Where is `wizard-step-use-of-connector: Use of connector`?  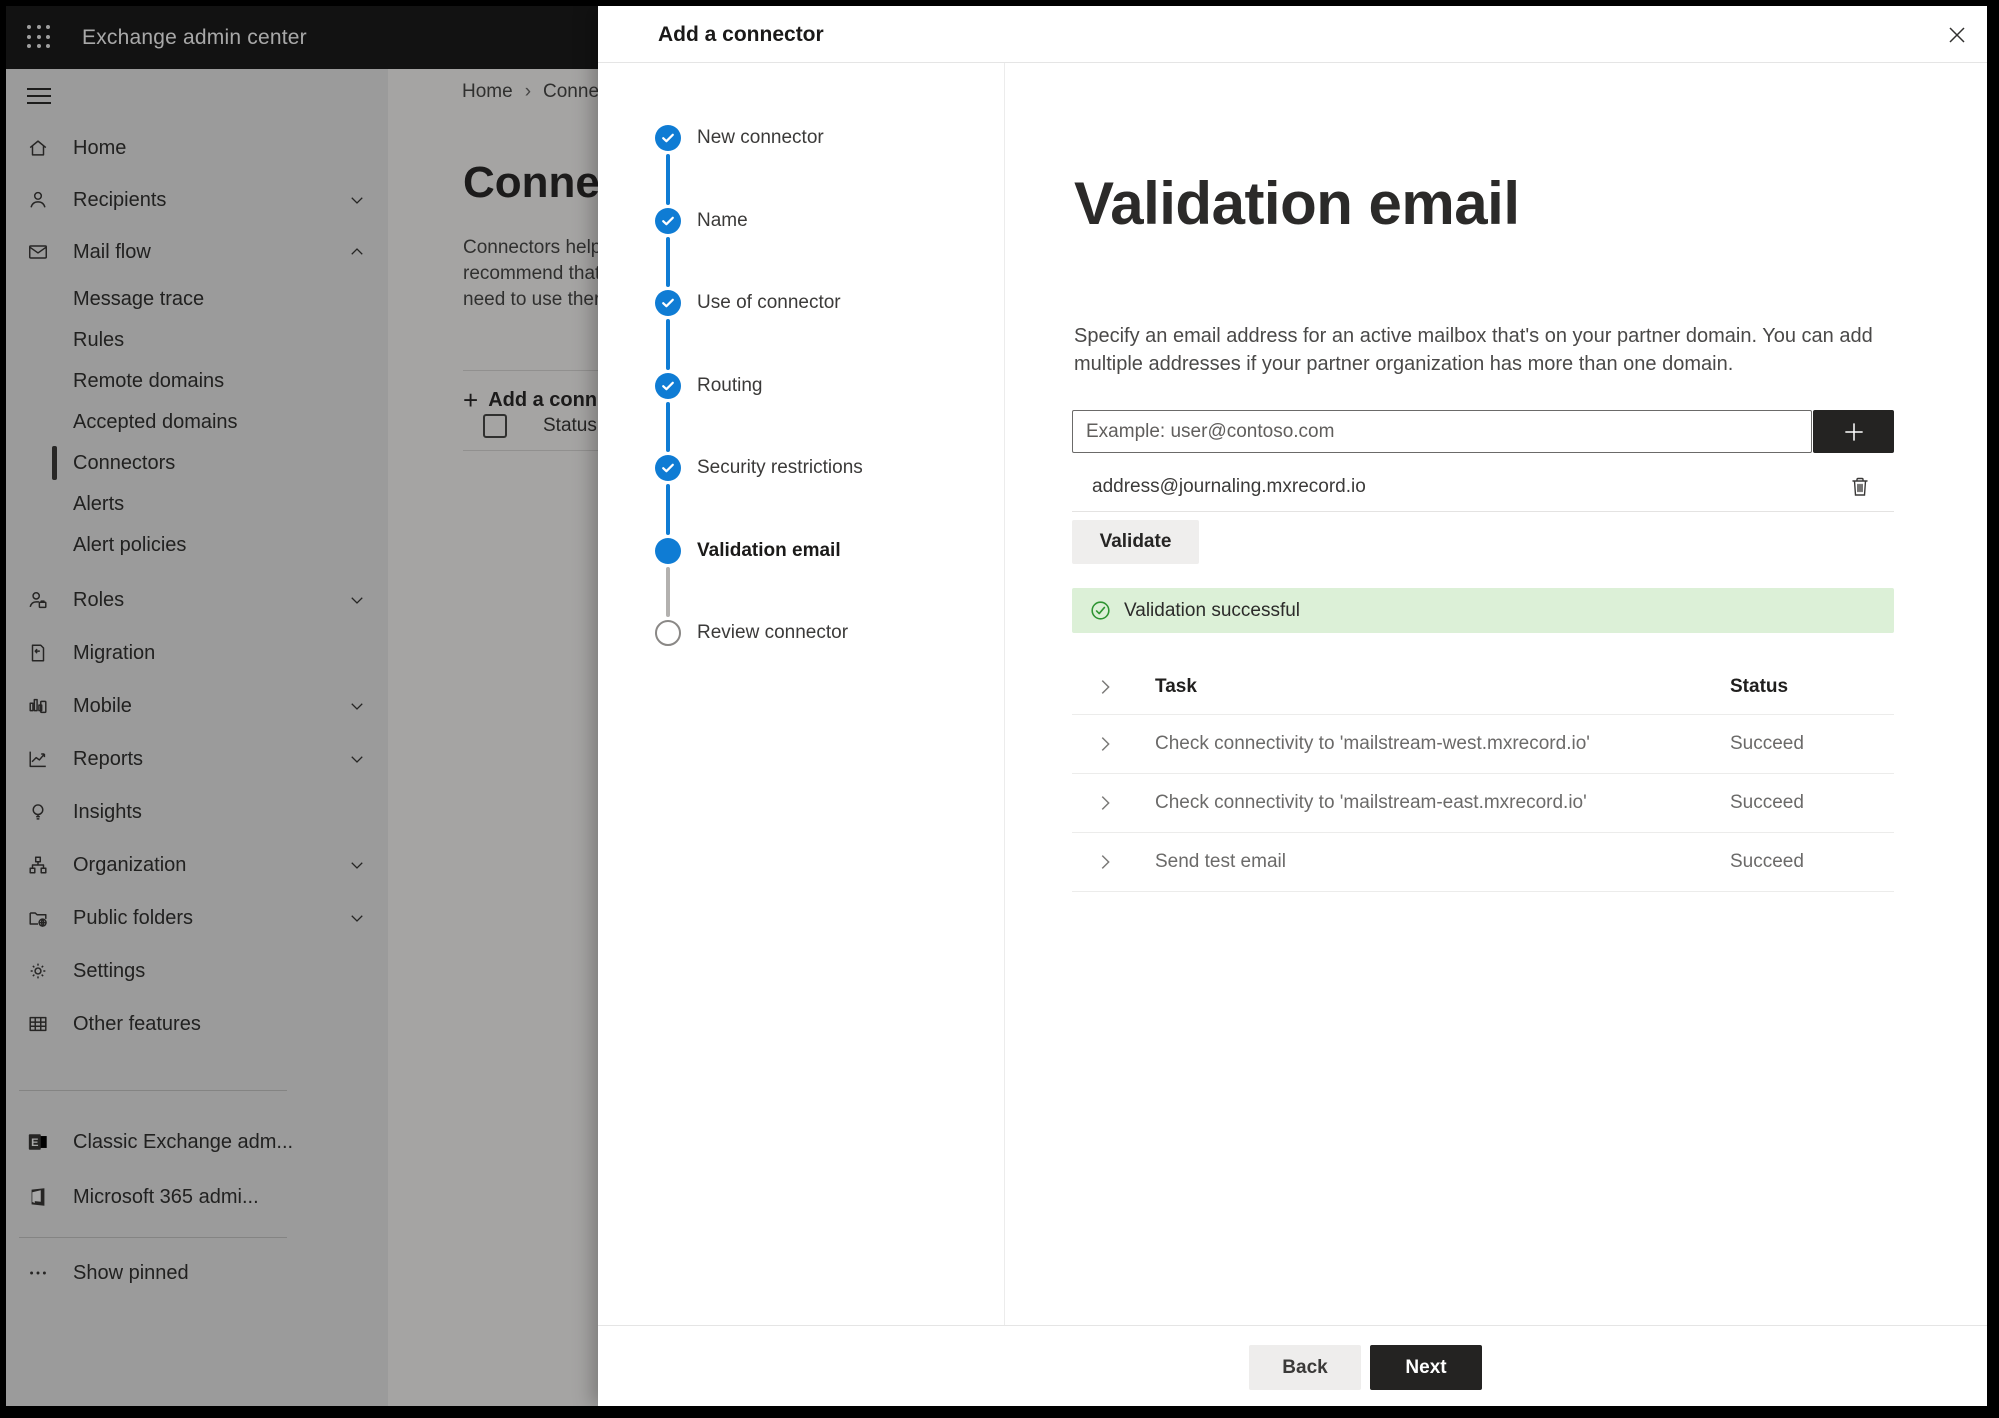 wizard-step-use-of-connector: Use of connector is located at coordinates (801, 303).